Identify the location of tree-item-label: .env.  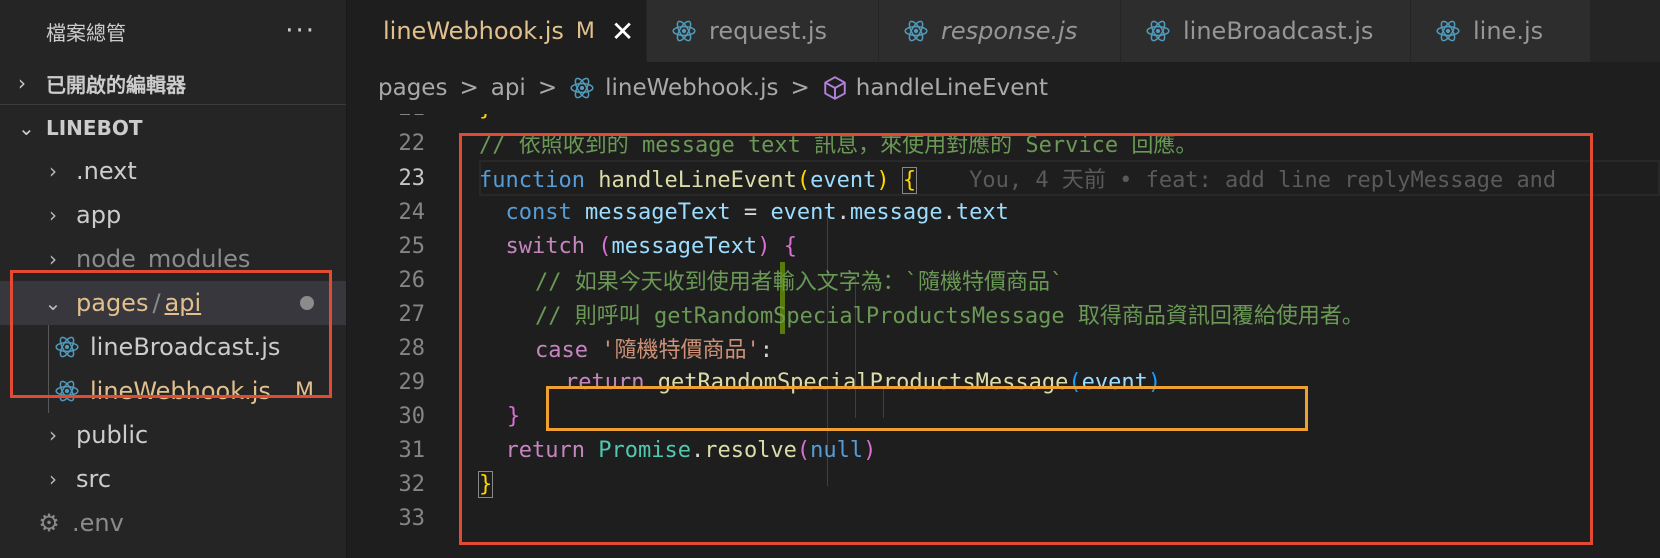
(98, 523).